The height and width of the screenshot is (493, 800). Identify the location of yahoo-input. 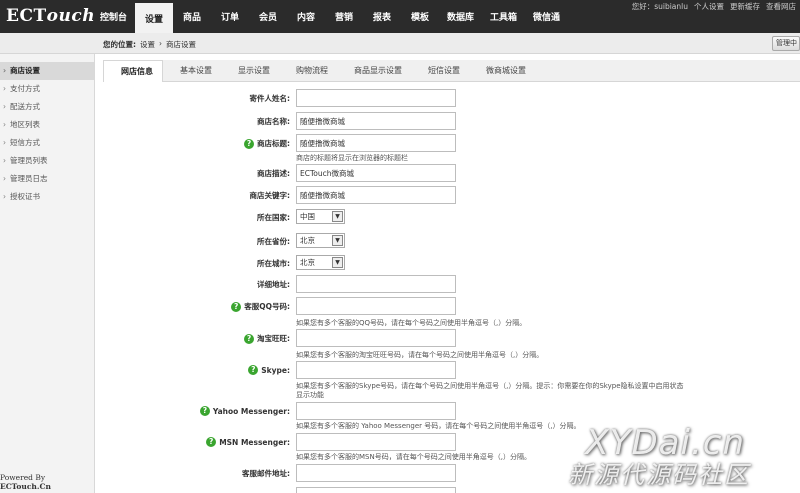
(376, 411).